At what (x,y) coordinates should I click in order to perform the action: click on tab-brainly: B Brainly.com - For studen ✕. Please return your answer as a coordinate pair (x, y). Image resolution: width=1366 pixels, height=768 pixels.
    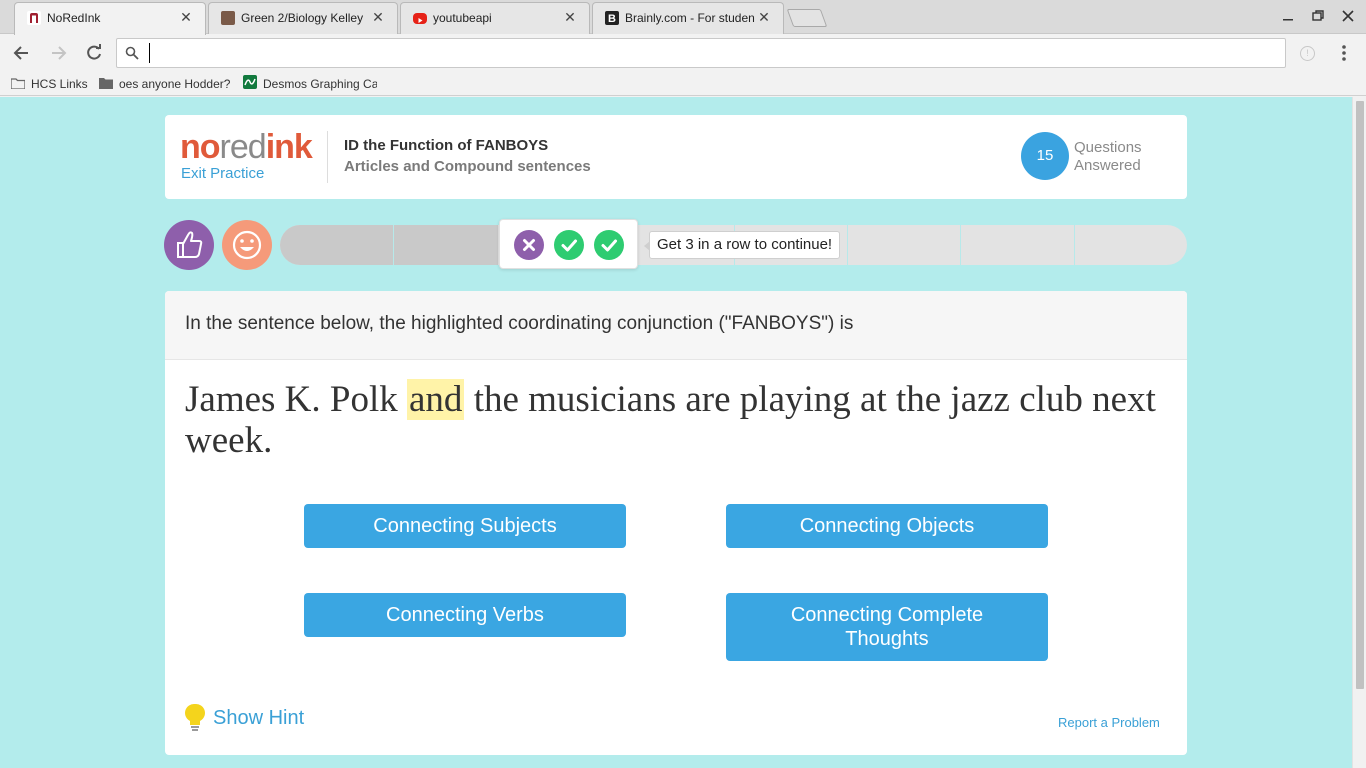
    Looking at the image, I should click on (688, 18).